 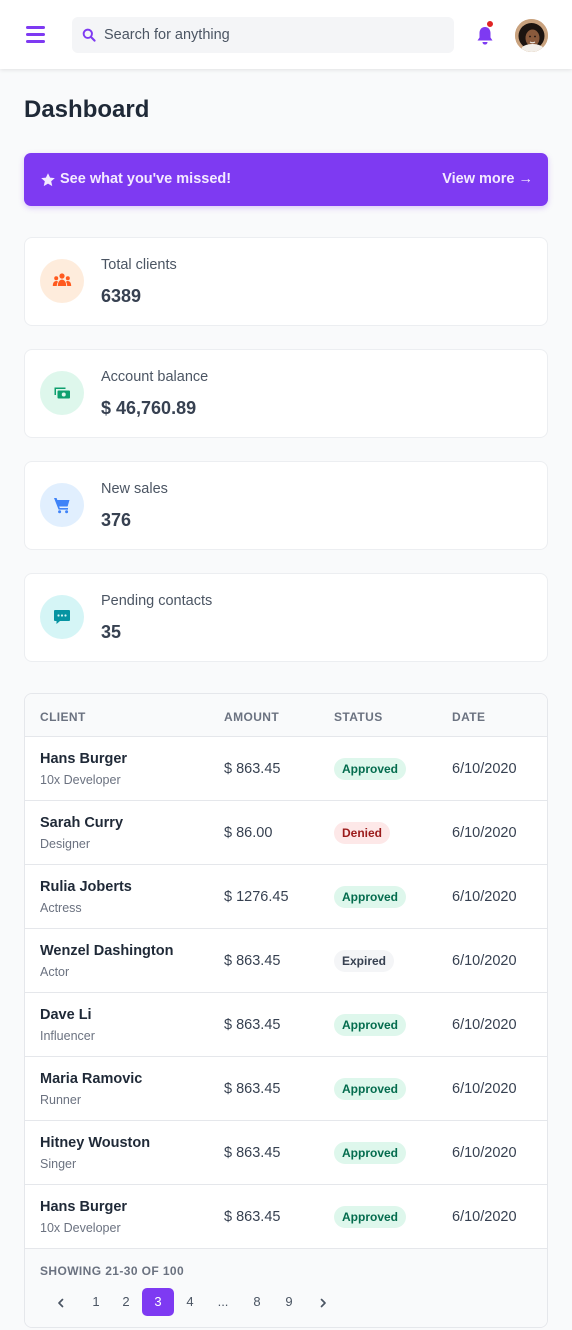 I want to click on top-header, so click(x=286, y=34).